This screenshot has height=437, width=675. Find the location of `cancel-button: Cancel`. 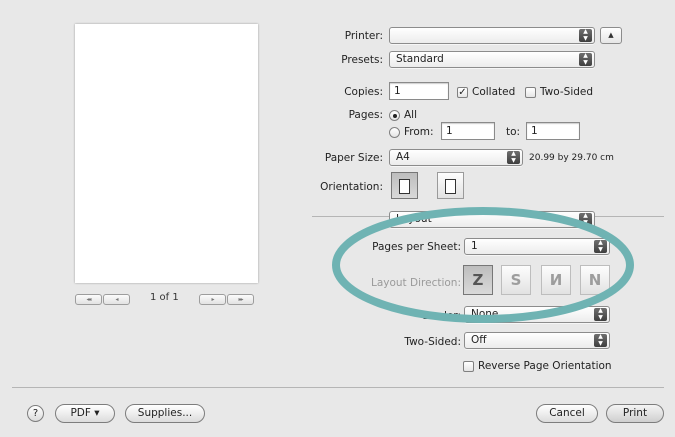

cancel-button: Cancel is located at coordinates (567, 413).